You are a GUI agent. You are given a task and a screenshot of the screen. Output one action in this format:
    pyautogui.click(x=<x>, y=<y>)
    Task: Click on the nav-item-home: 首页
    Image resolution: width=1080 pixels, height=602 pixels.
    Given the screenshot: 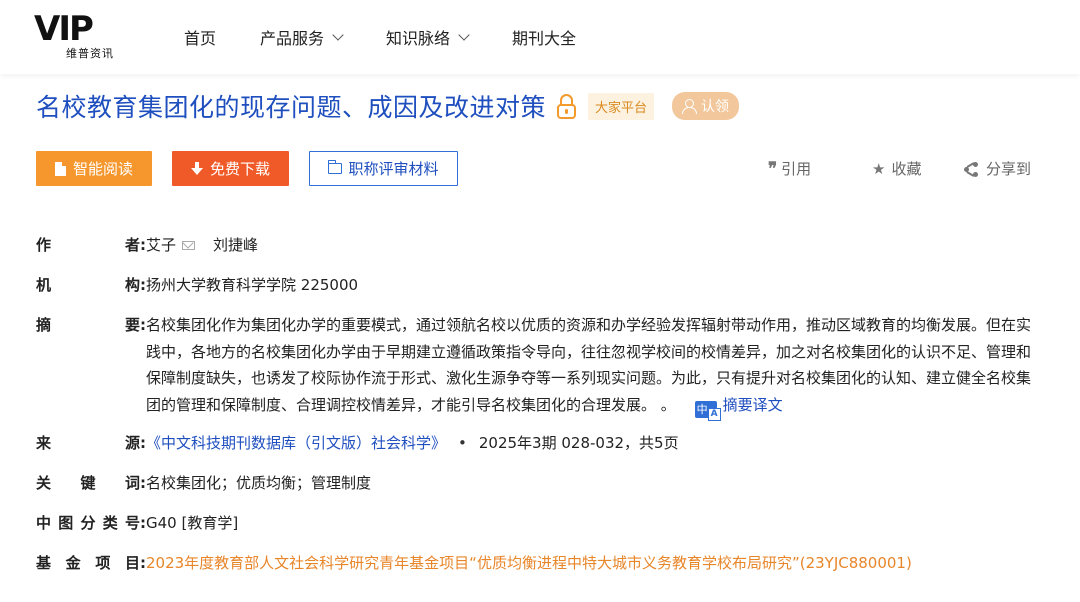 What is the action you would take?
    pyautogui.click(x=200, y=37)
    